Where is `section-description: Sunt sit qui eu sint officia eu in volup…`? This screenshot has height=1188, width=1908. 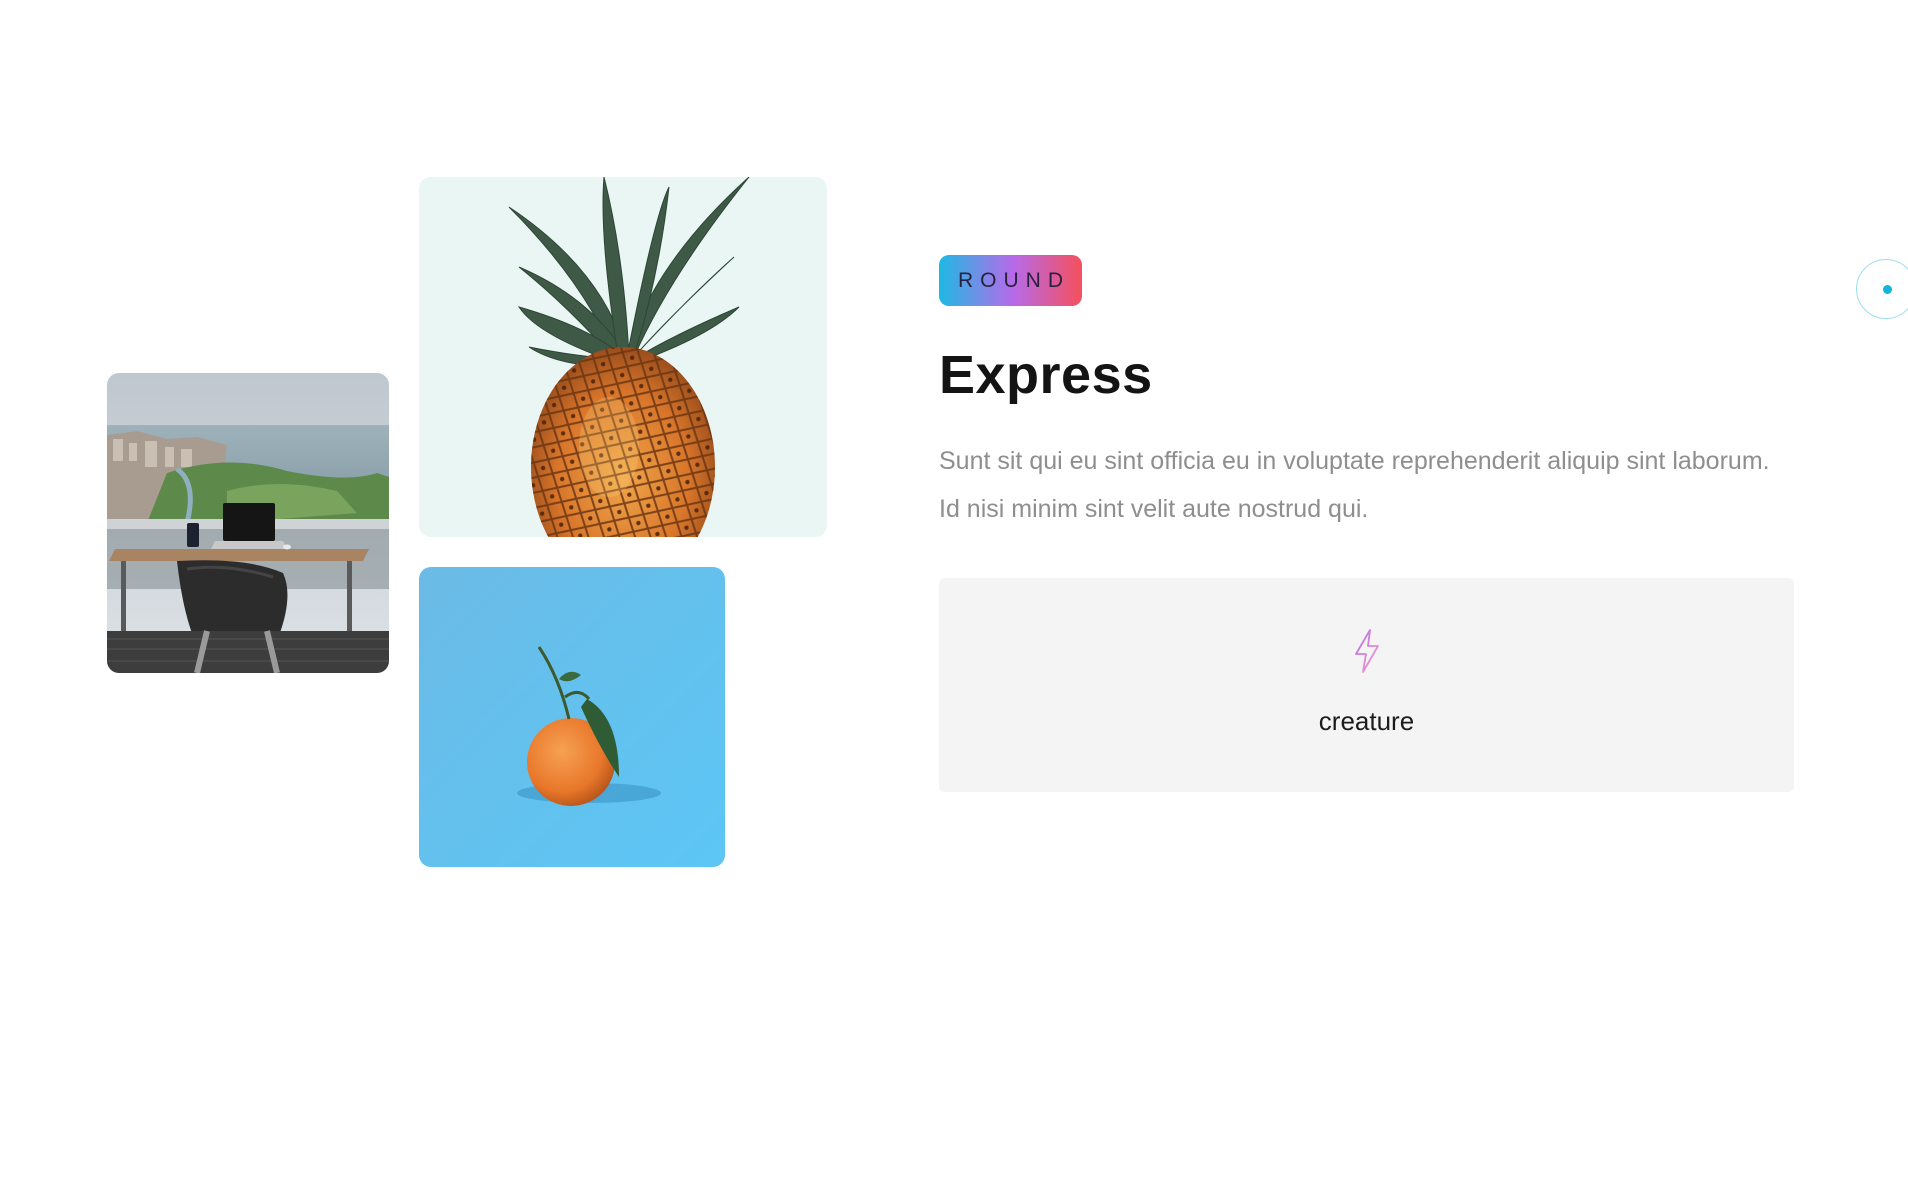 section-description: Sunt sit qui eu sint officia eu in volup… is located at coordinates (1354, 485).